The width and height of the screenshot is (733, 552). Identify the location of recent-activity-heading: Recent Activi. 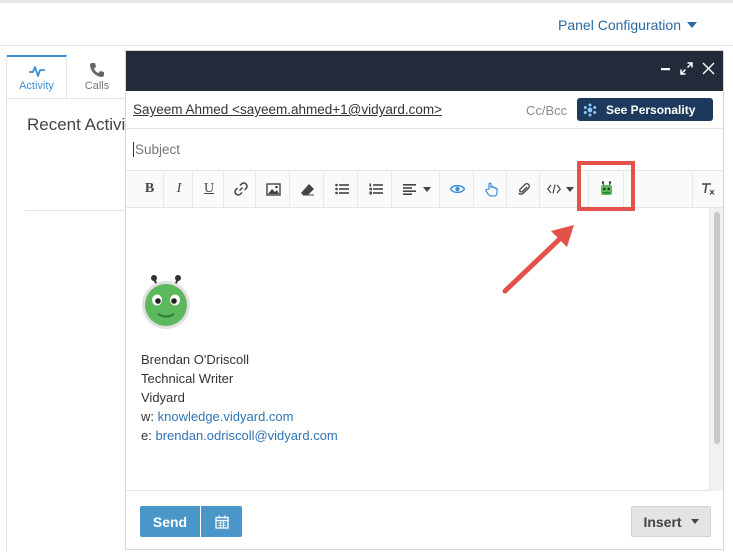
(76, 124).